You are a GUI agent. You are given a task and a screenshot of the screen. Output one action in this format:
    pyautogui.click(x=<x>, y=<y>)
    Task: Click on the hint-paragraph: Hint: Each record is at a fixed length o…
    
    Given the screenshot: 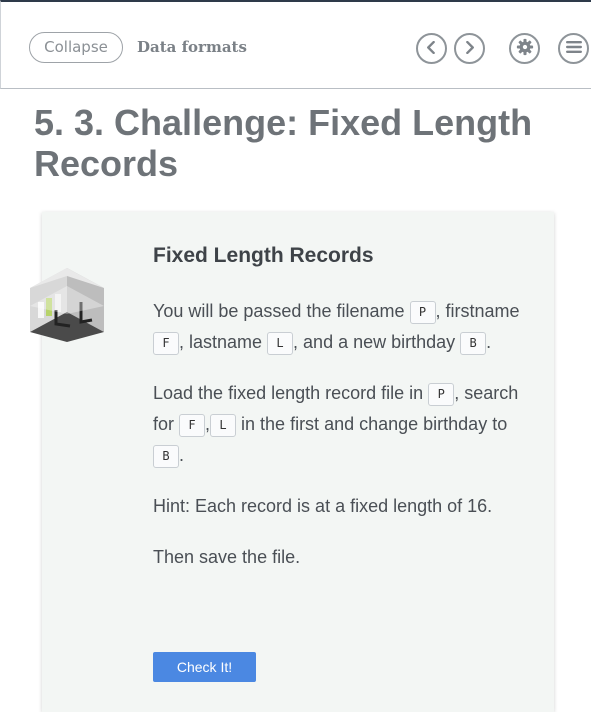 What is the action you would take?
    pyautogui.click(x=323, y=506)
    